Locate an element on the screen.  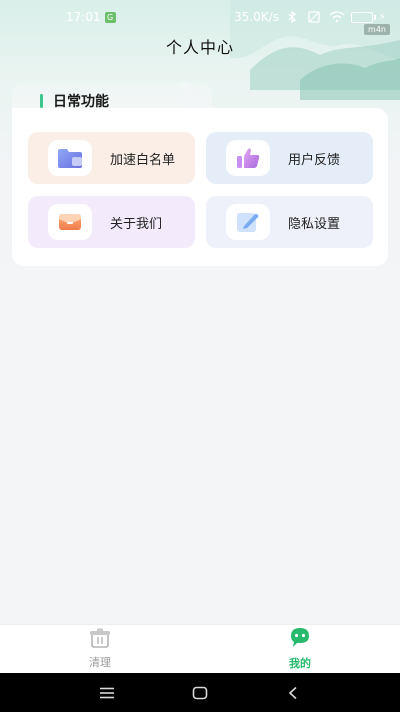
back-icon is located at coordinates (293, 692).